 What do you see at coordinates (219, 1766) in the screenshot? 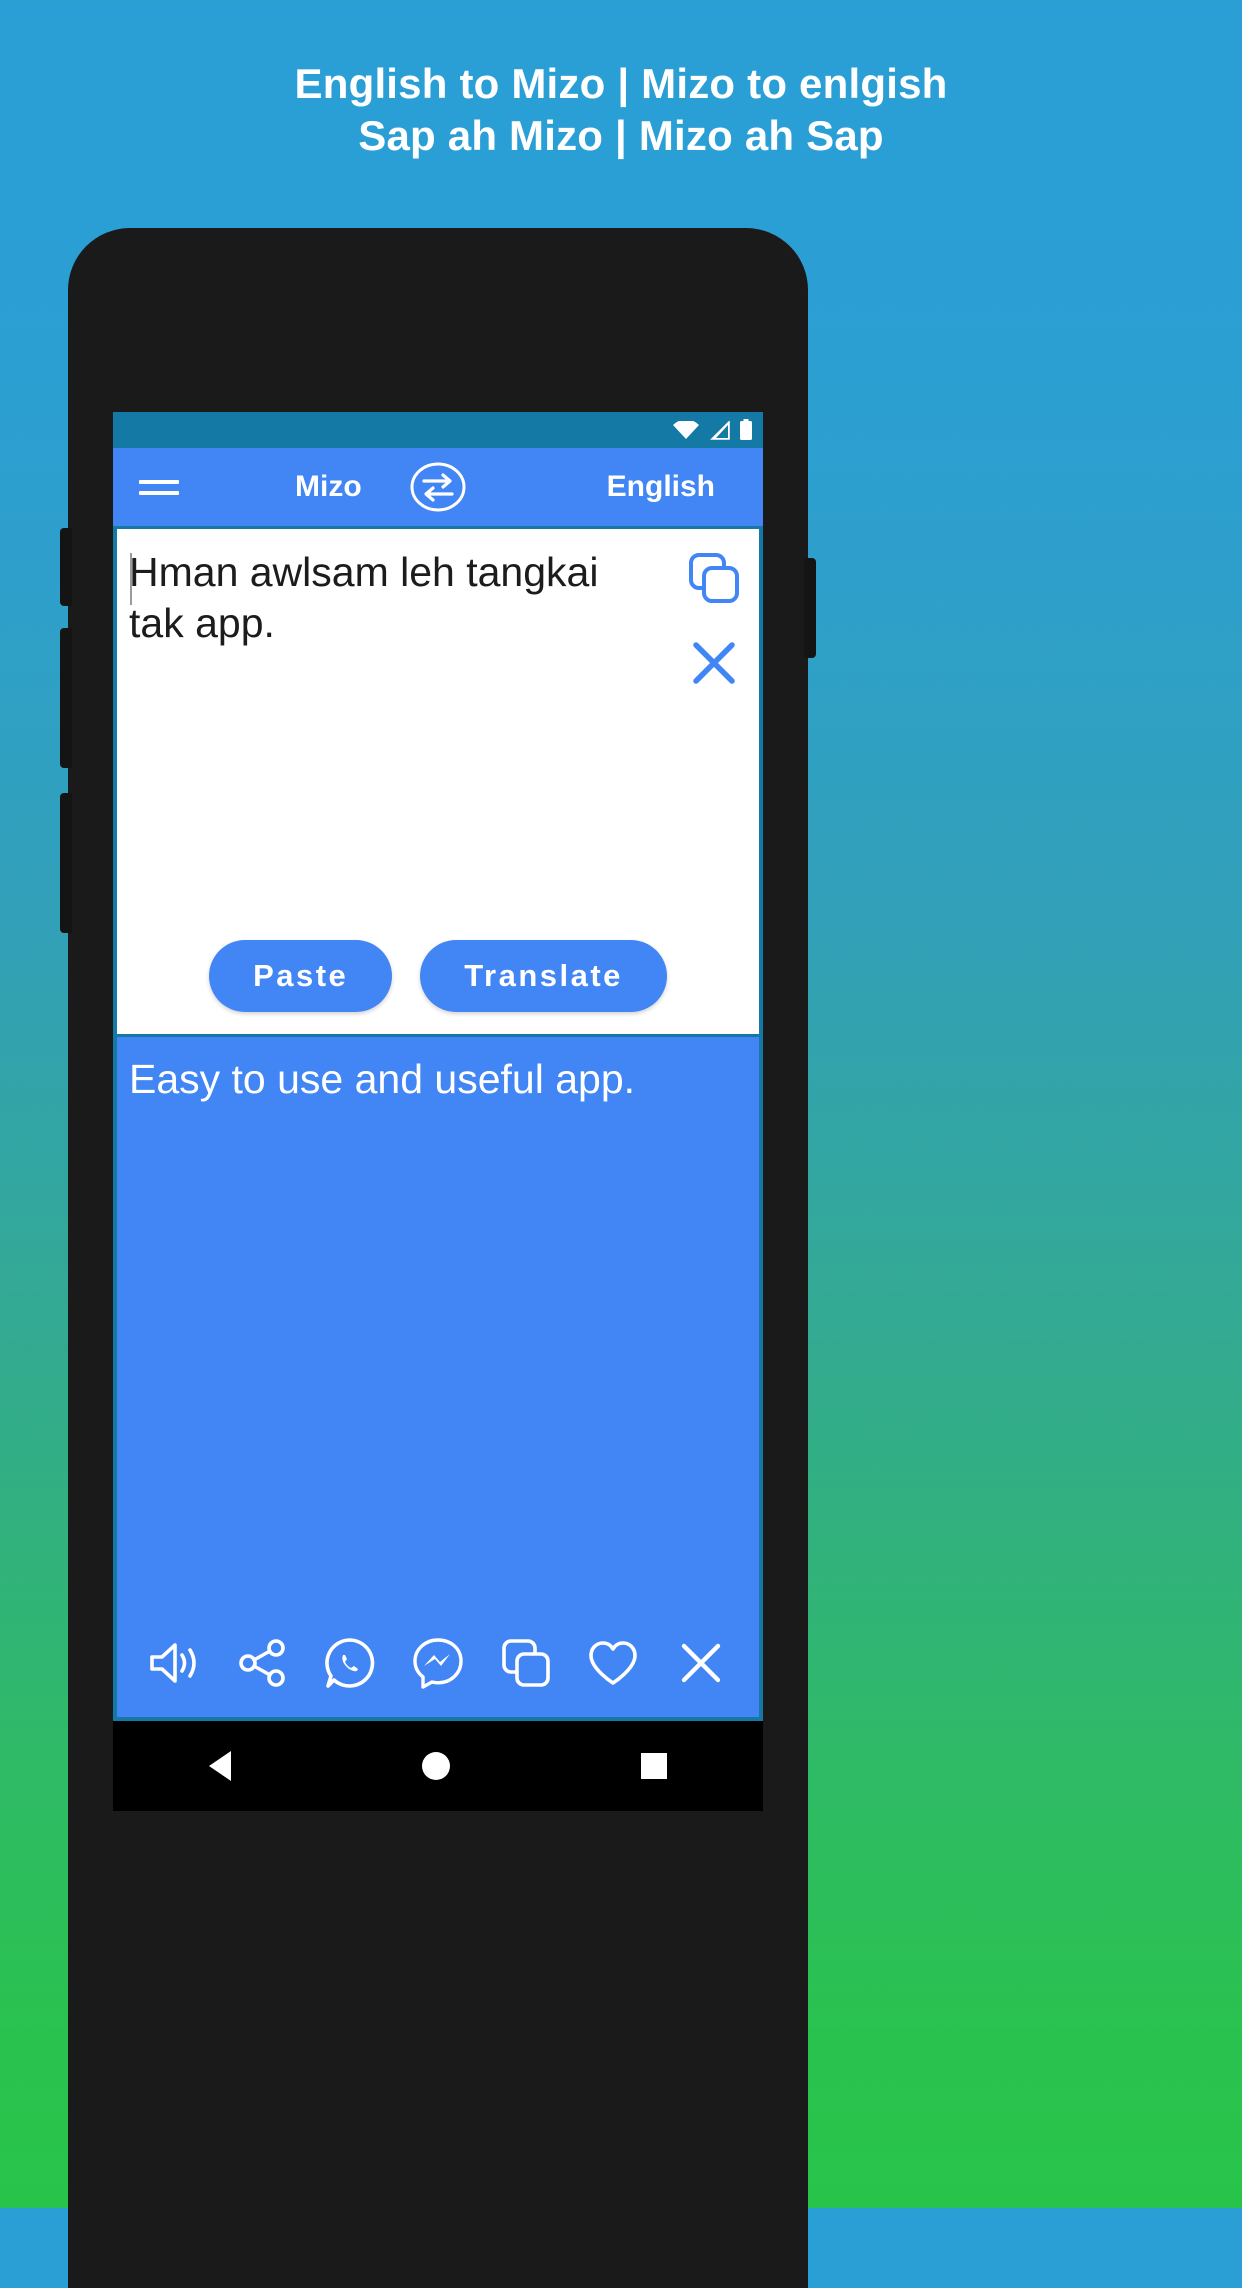
I see `back-button` at bounding box center [219, 1766].